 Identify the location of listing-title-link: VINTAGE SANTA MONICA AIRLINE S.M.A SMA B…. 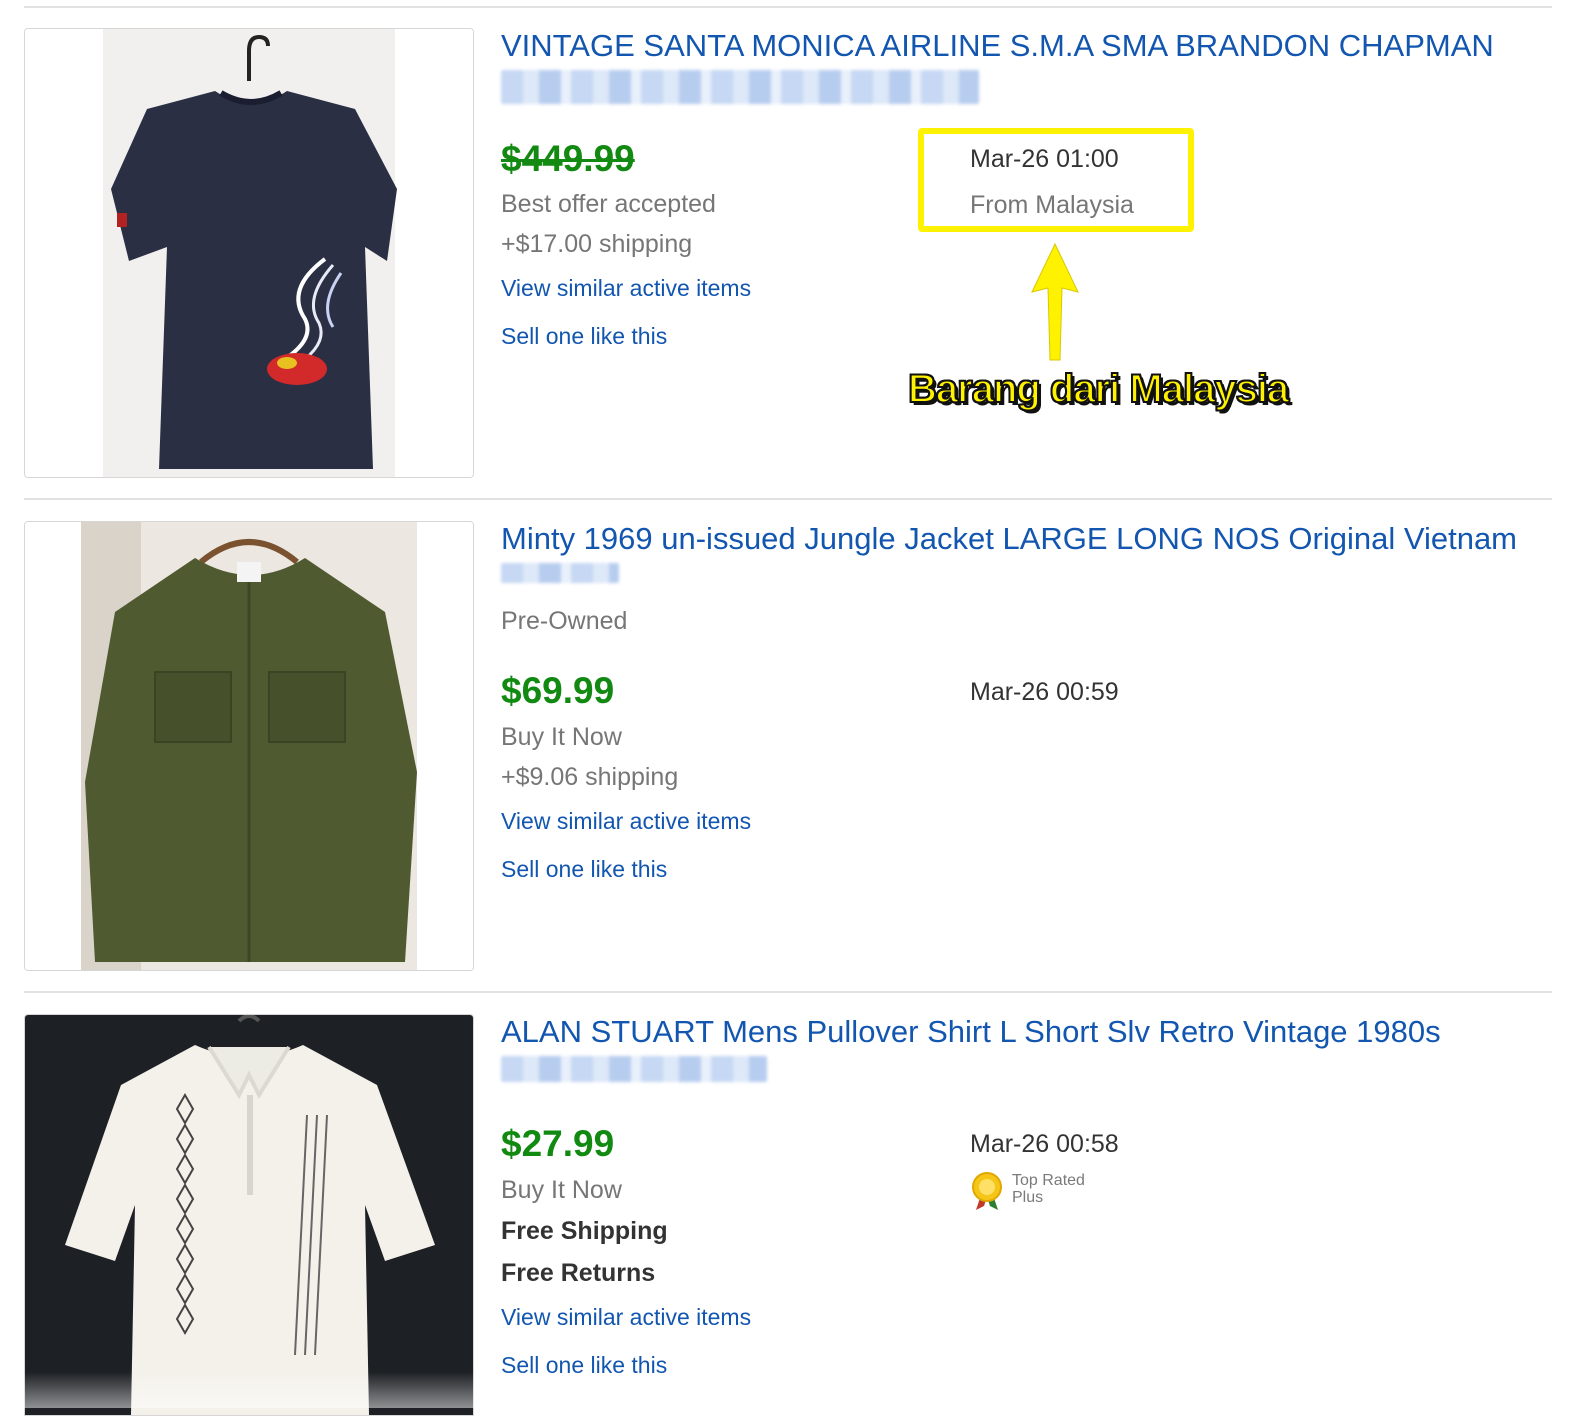
(1026, 65).